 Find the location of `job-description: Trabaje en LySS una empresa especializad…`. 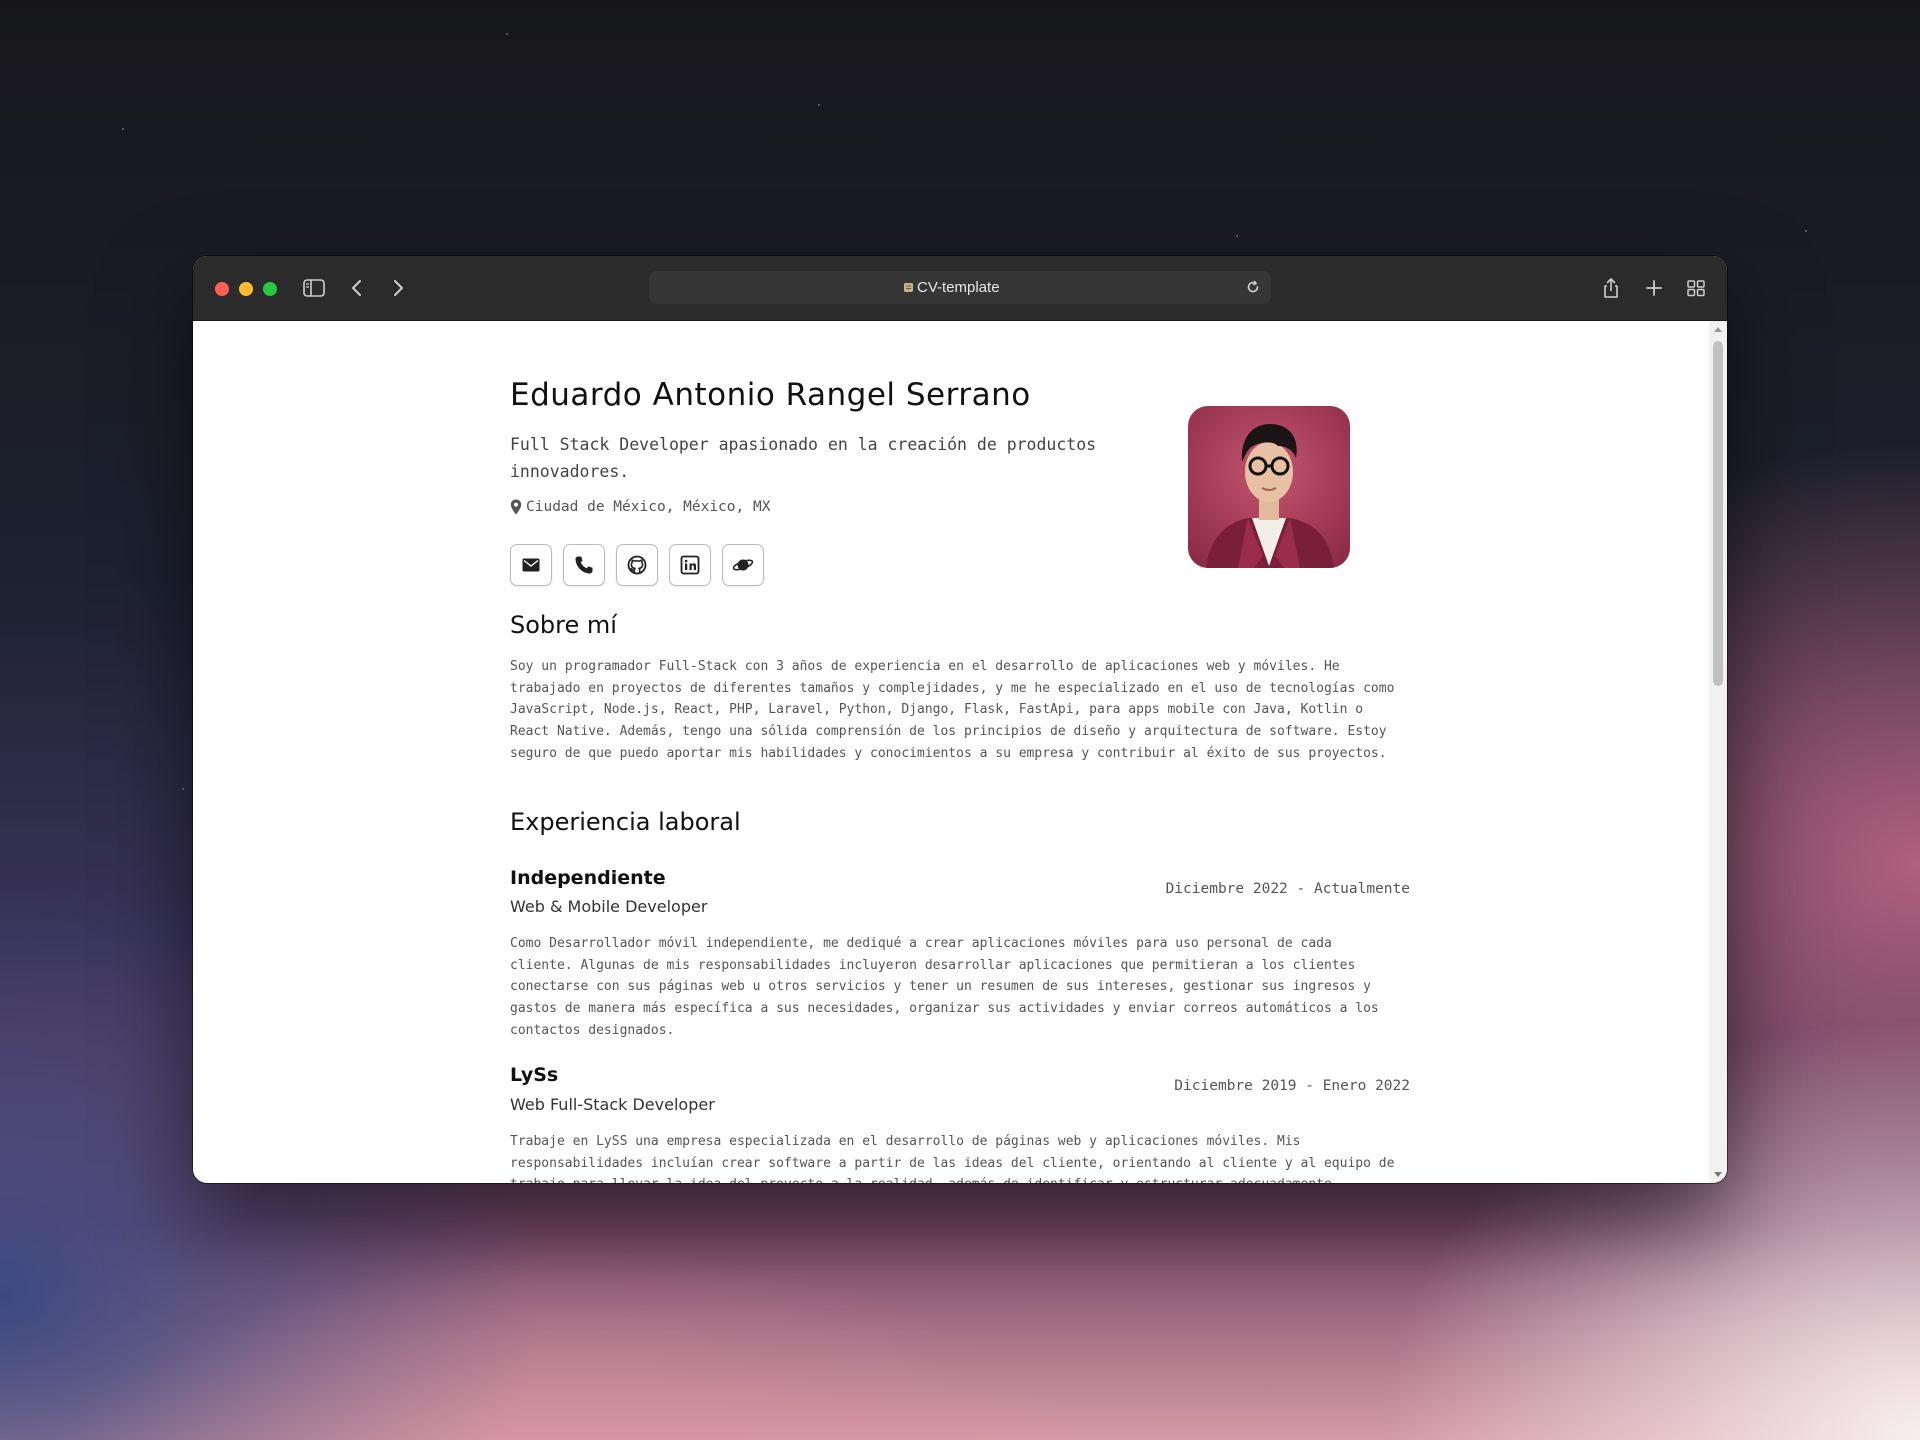

job-description: Trabaje en LySS una empresa especializad… is located at coordinates (952, 1158).